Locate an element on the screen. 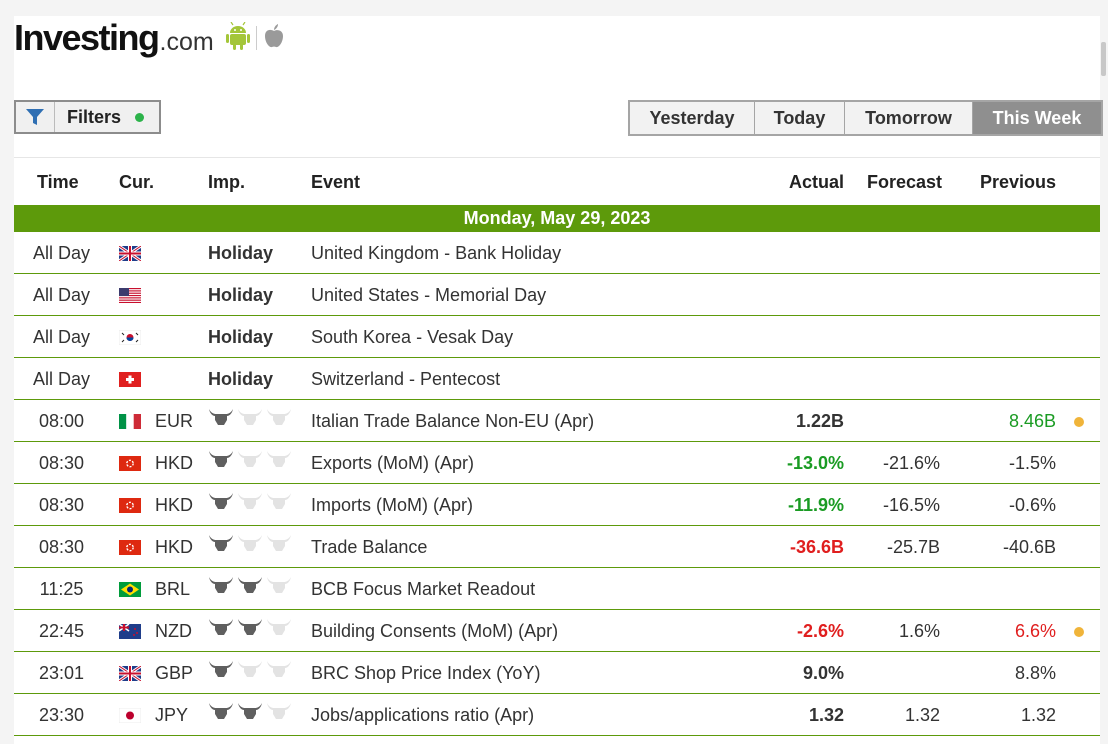 The height and width of the screenshot is (744, 1108). row-event: United Kingdom - Bank Holiday is located at coordinates (436, 253).